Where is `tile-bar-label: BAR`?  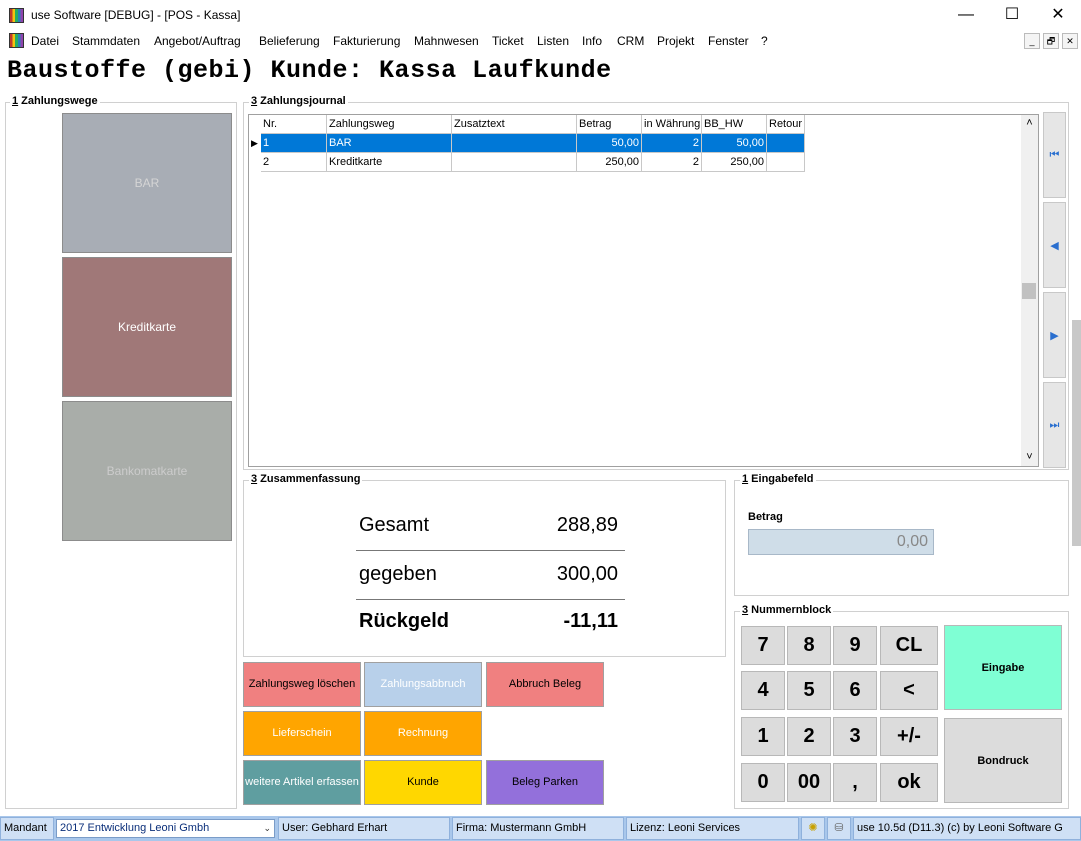 tile-bar-label: BAR is located at coordinates (147, 183).